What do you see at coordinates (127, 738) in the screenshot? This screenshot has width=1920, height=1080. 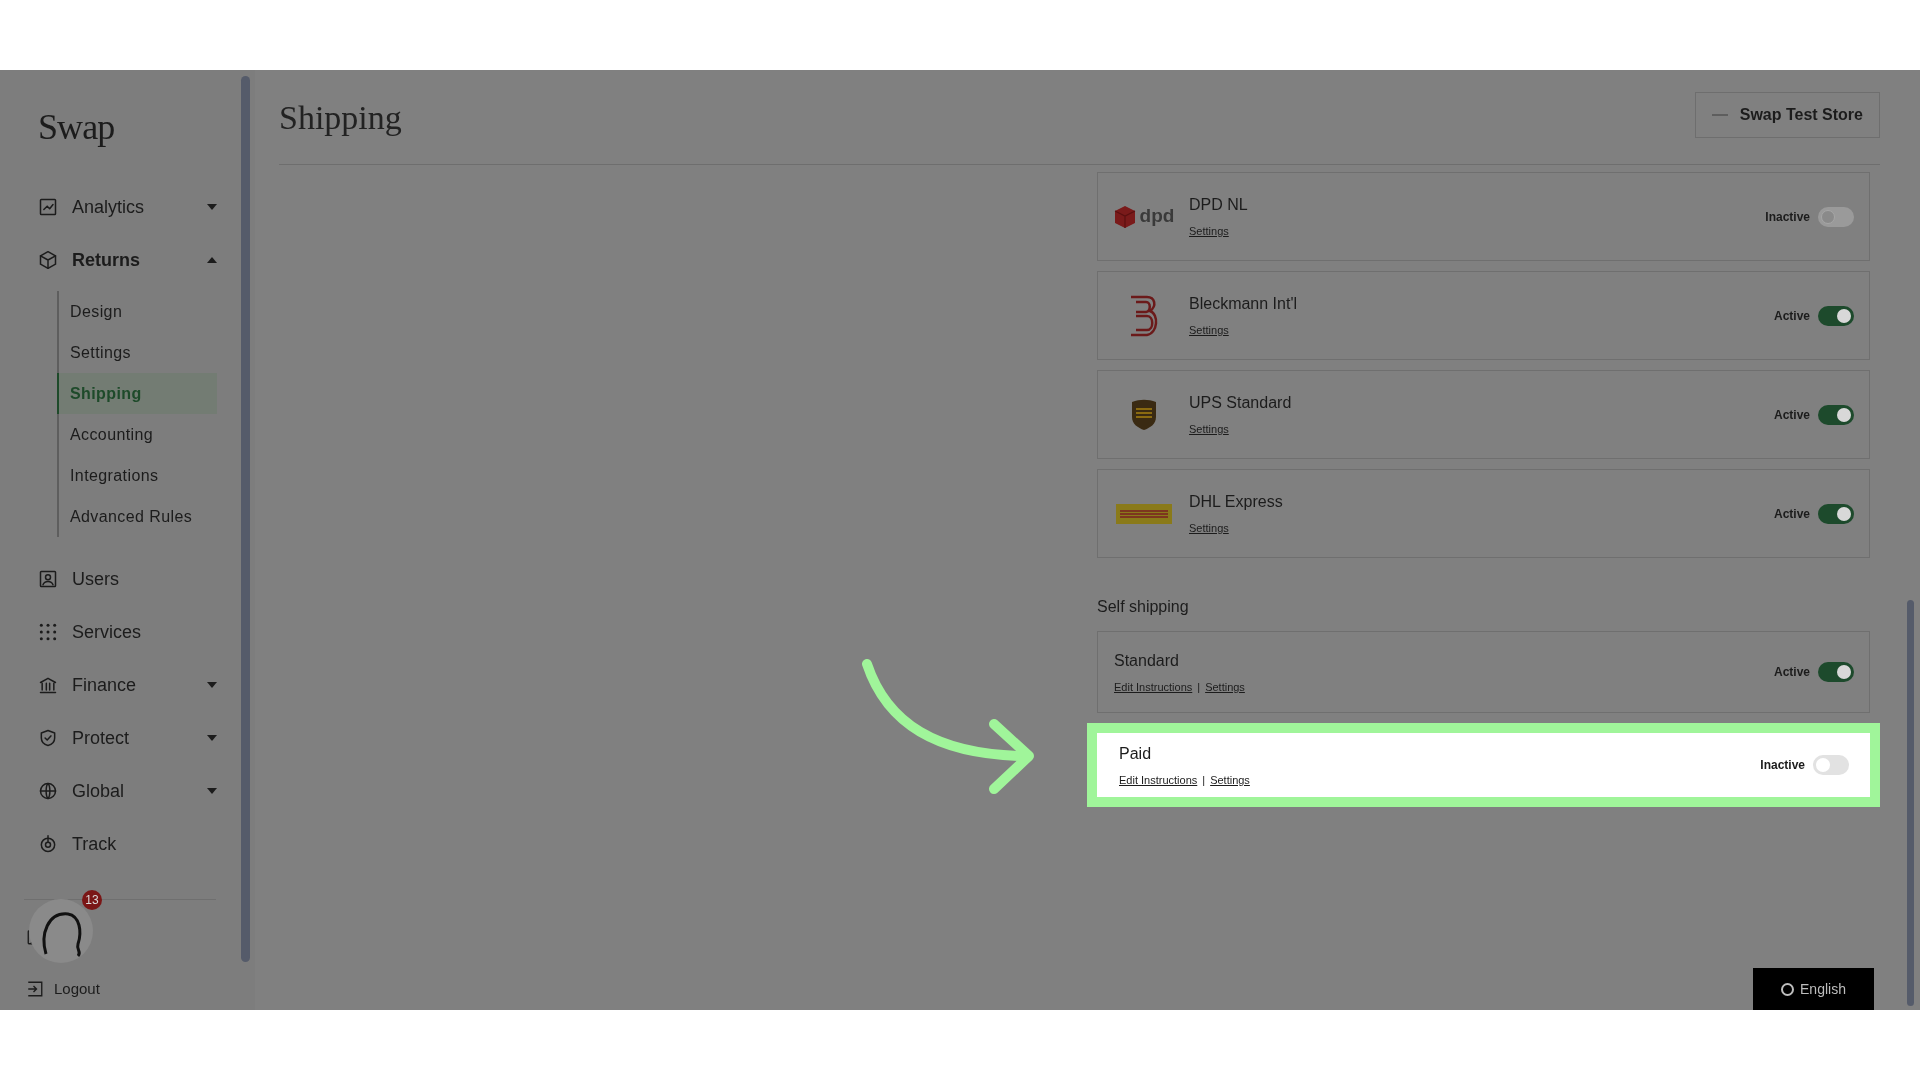 I see `nav-item: Protect` at bounding box center [127, 738].